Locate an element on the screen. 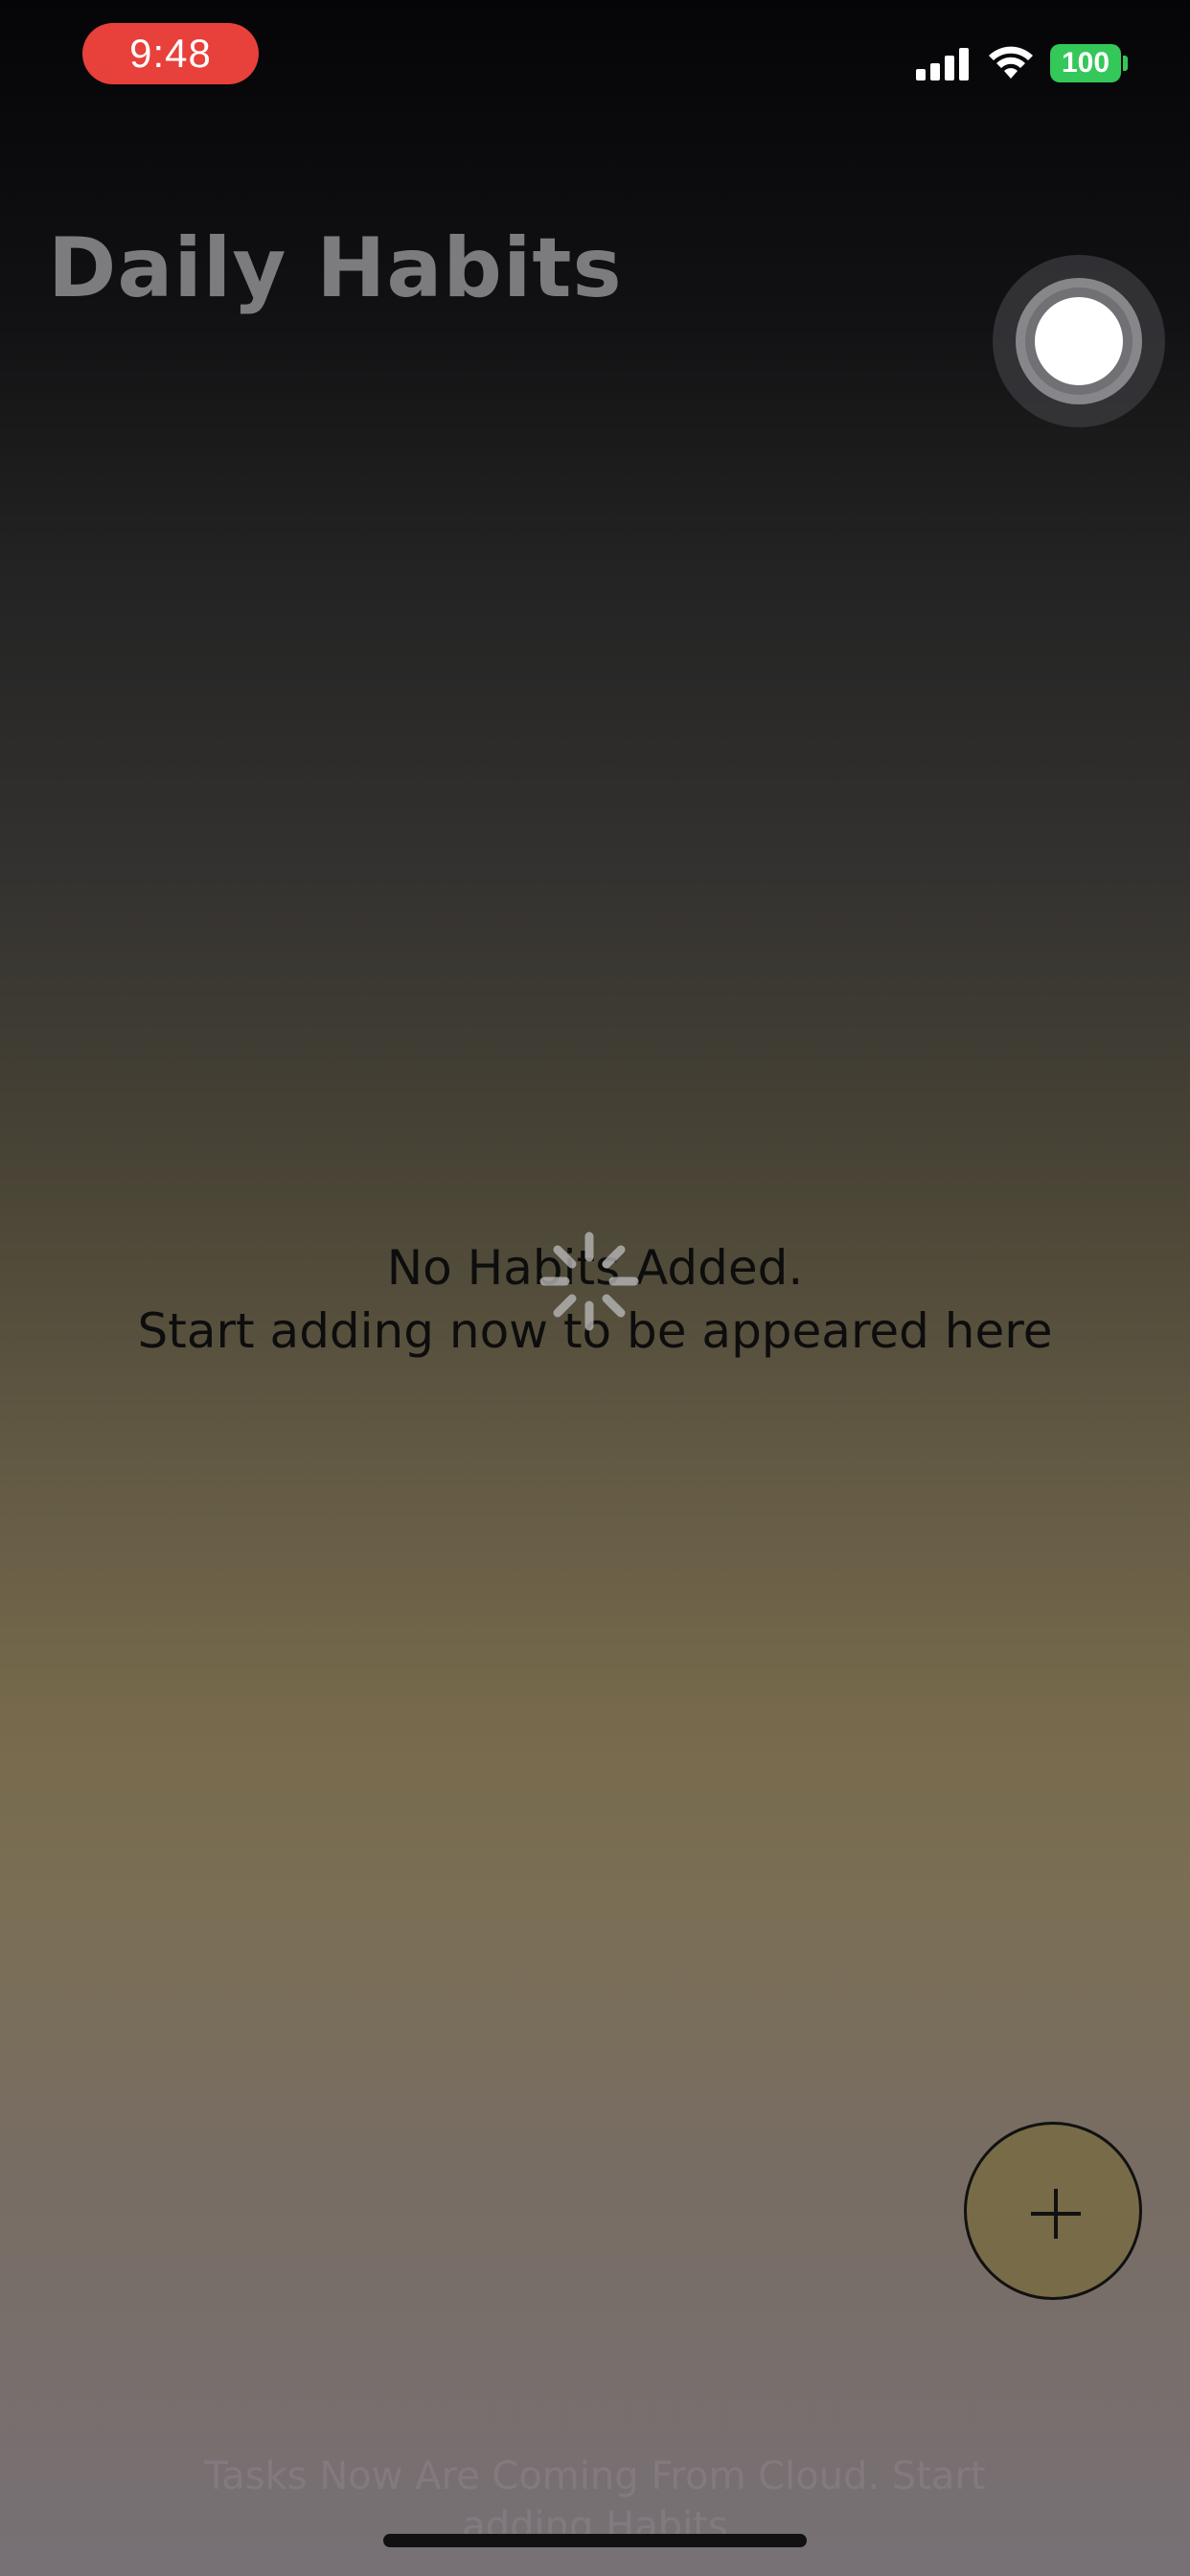 The height and width of the screenshot is (2576, 1190). status-time: 9:48 is located at coordinates (171, 53).